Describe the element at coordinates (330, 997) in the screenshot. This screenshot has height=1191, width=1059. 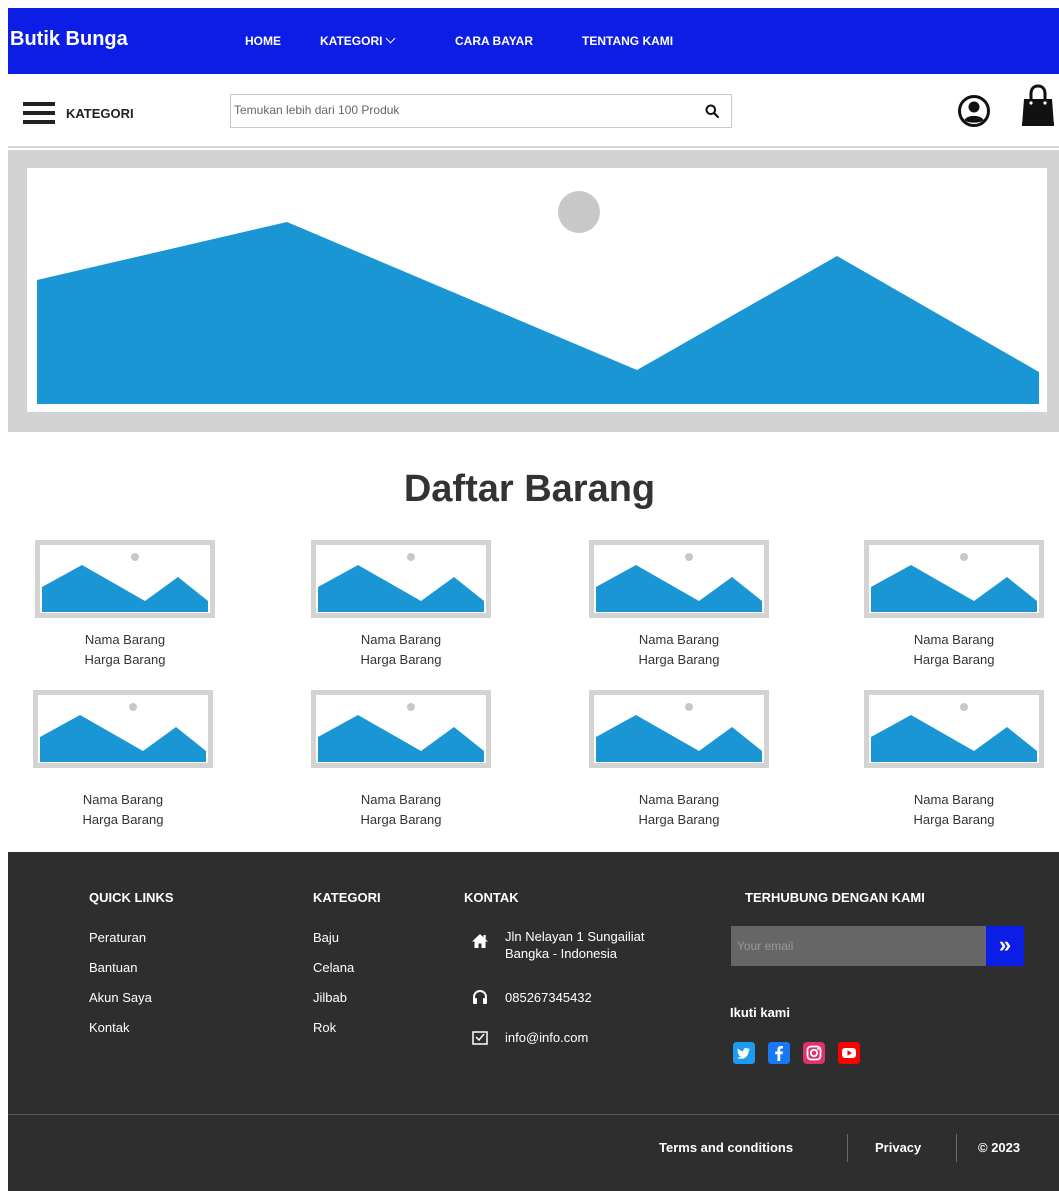
I see `footer-kategori-jilbab: Jilbab` at that location.